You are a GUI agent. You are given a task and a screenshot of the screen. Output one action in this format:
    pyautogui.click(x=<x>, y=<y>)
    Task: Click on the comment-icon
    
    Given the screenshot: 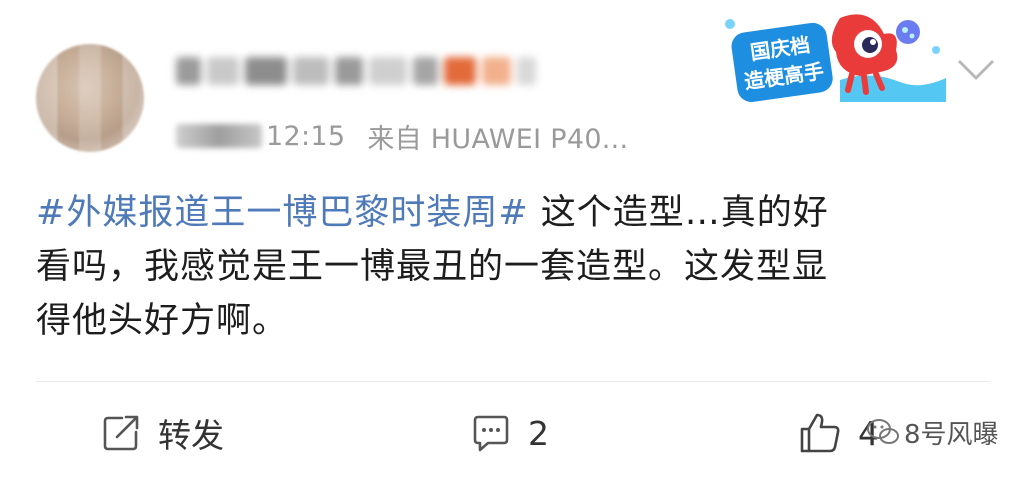 What is the action you would take?
    pyautogui.click(x=491, y=433)
    